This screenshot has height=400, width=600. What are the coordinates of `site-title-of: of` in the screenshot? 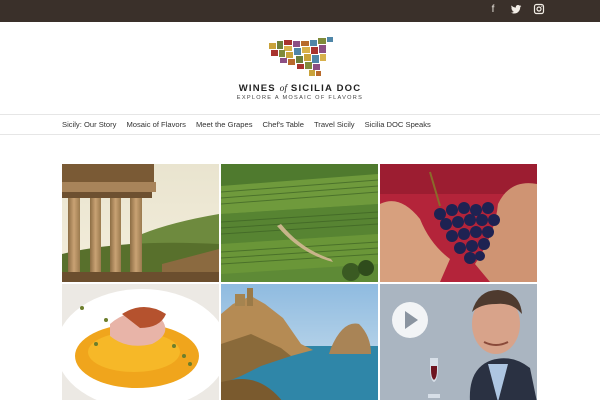 It's located at (283, 89).